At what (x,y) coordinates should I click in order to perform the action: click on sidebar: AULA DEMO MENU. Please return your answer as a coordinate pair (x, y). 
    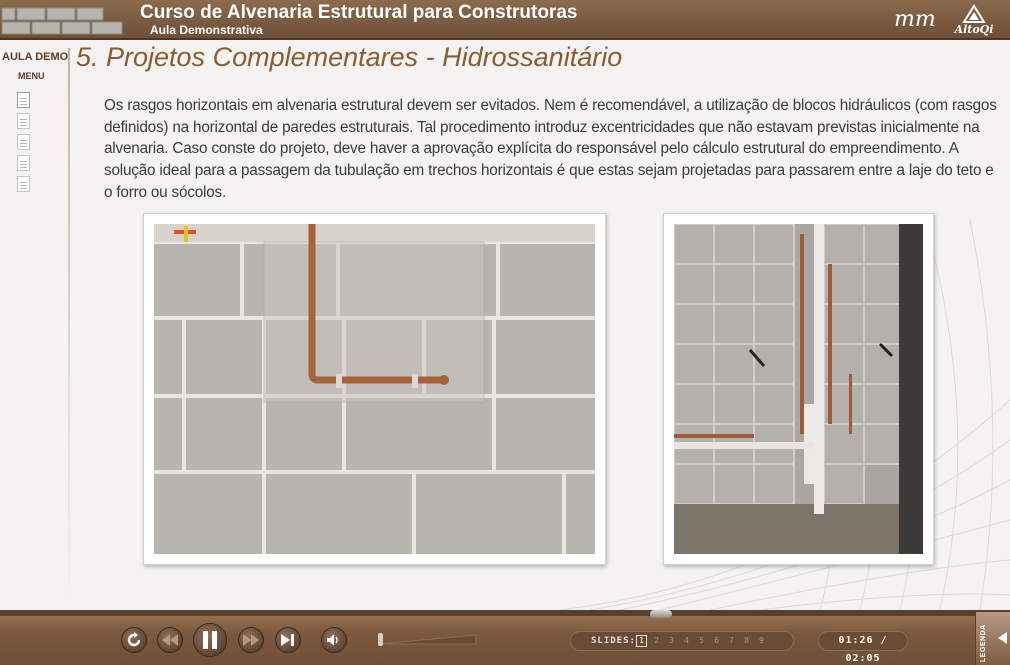
    Looking at the image, I should click on (35, 325).